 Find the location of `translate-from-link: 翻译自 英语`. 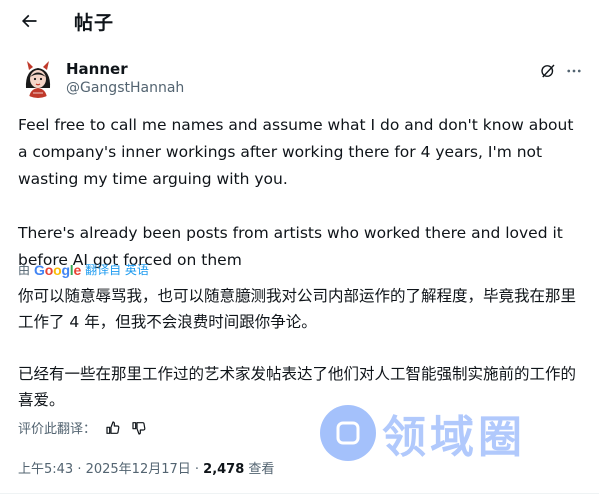

translate-from-link: 翻译自 英语 is located at coordinates (117, 269).